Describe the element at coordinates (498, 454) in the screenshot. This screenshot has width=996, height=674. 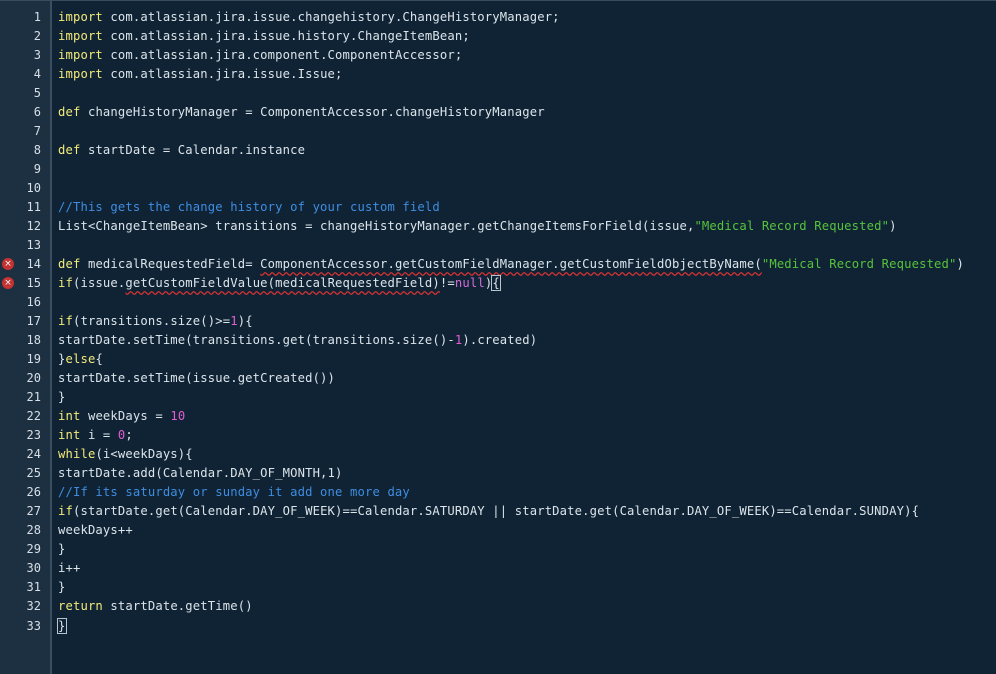
I see `code-line: 24 while(i<weekDays){` at that location.